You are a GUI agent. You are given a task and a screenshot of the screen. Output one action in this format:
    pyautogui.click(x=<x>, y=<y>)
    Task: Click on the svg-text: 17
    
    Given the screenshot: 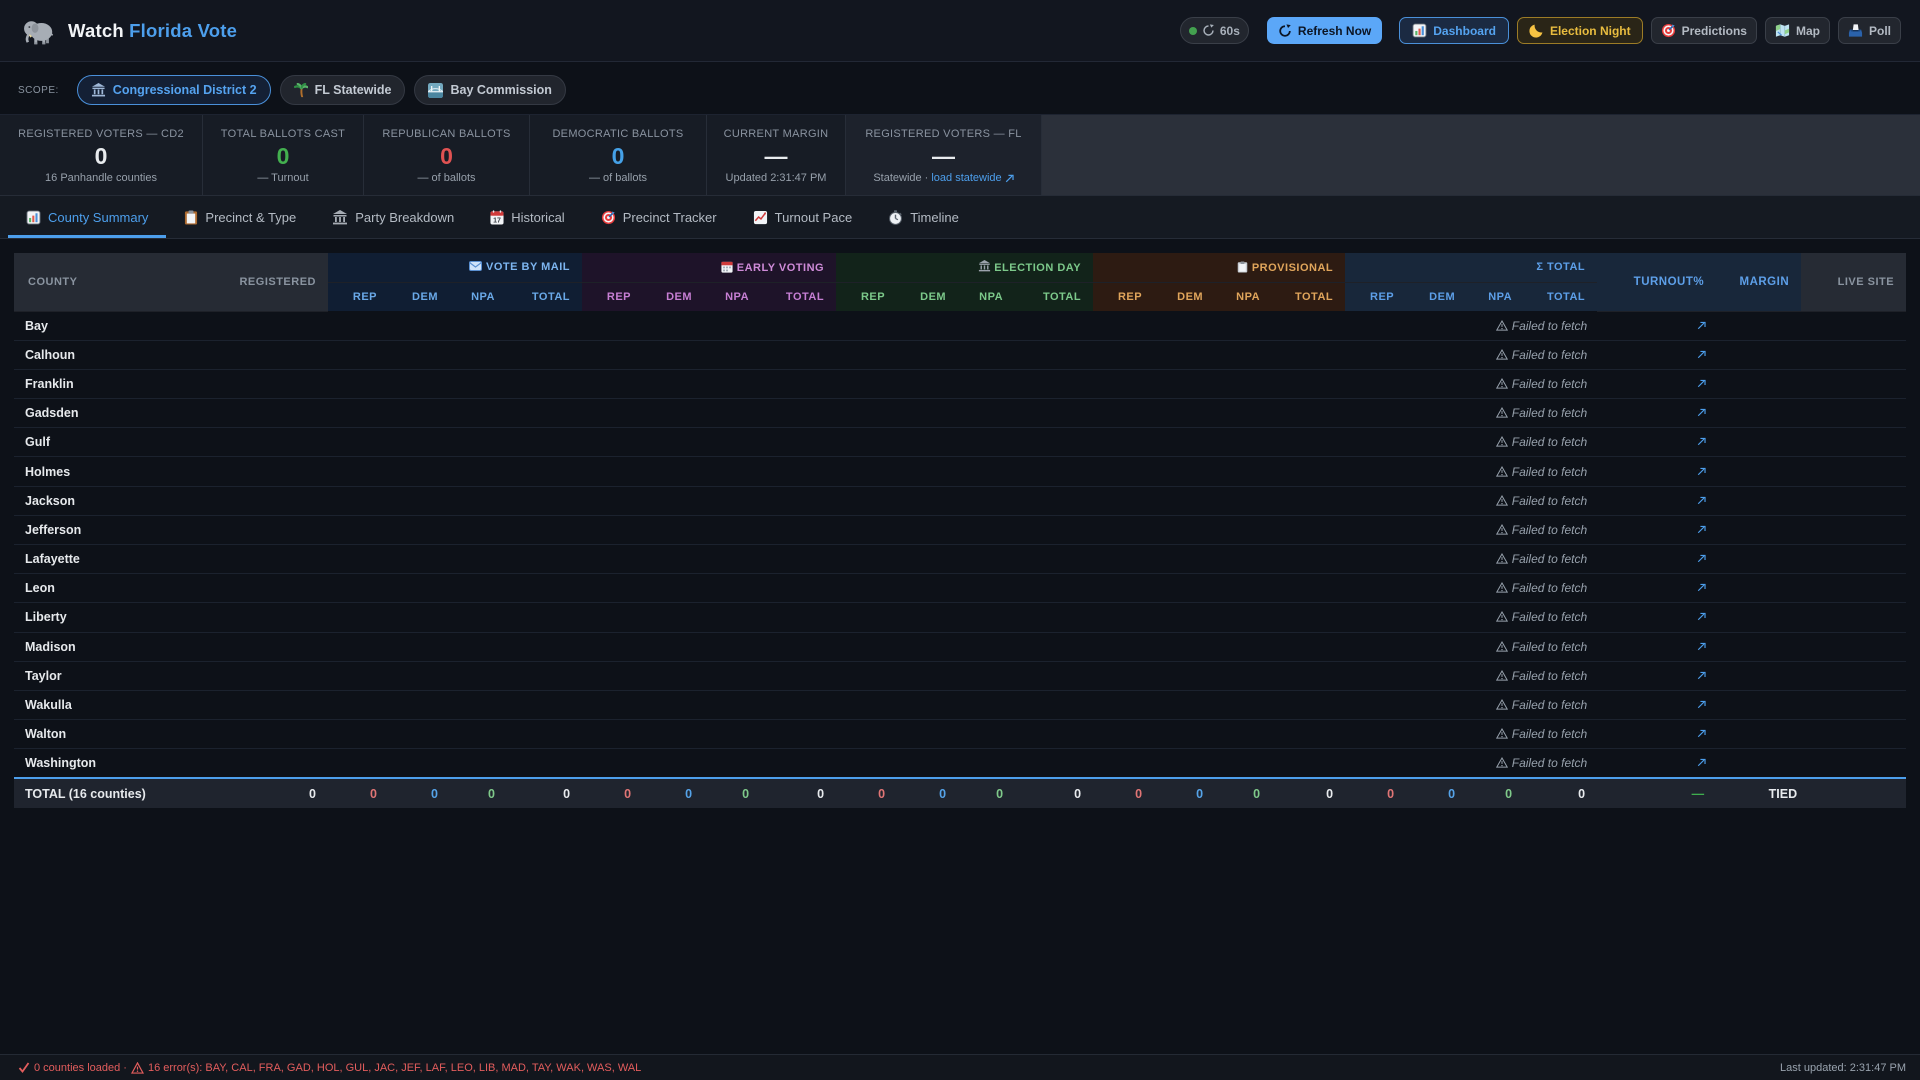 What is the action you would take?
    pyautogui.click(x=497, y=220)
    